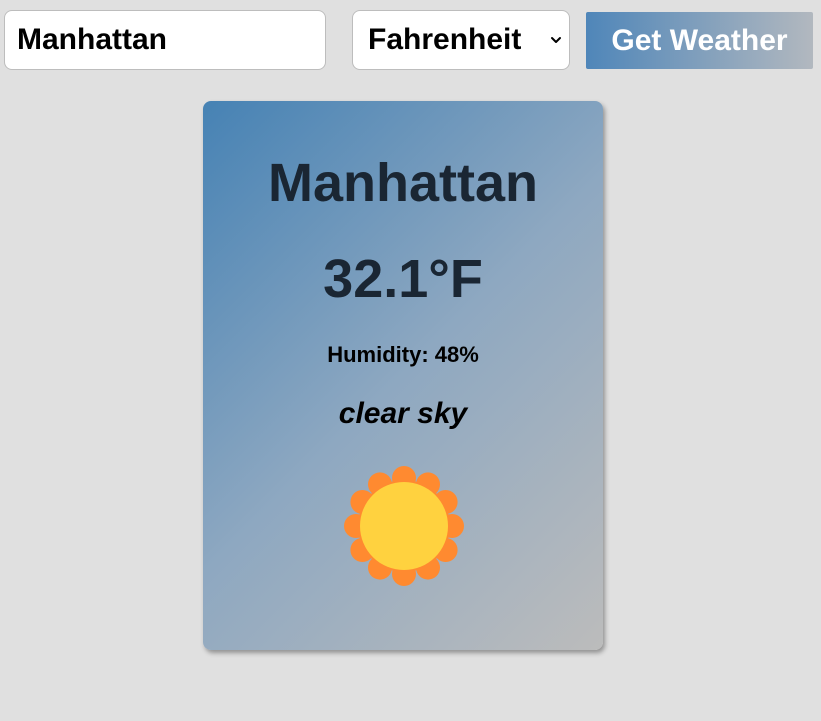 The width and height of the screenshot is (821, 721). I want to click on temperature-value: 32.1°F, so click(403, 279).